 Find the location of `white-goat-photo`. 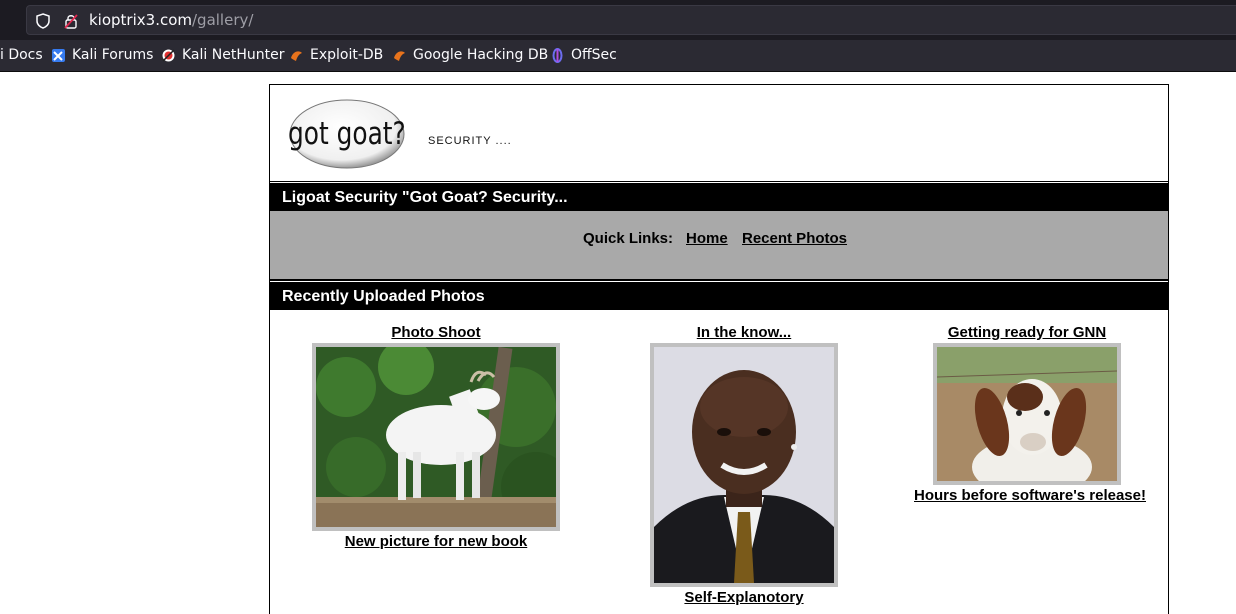

white-goat-photo is located at coordinates (436, 437).